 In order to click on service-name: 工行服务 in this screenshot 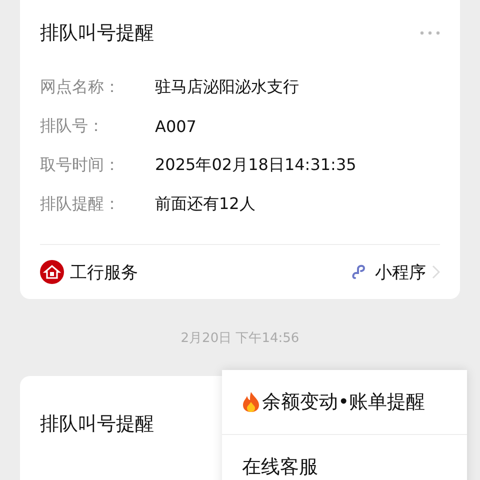, I will do `click(104, 273)`.